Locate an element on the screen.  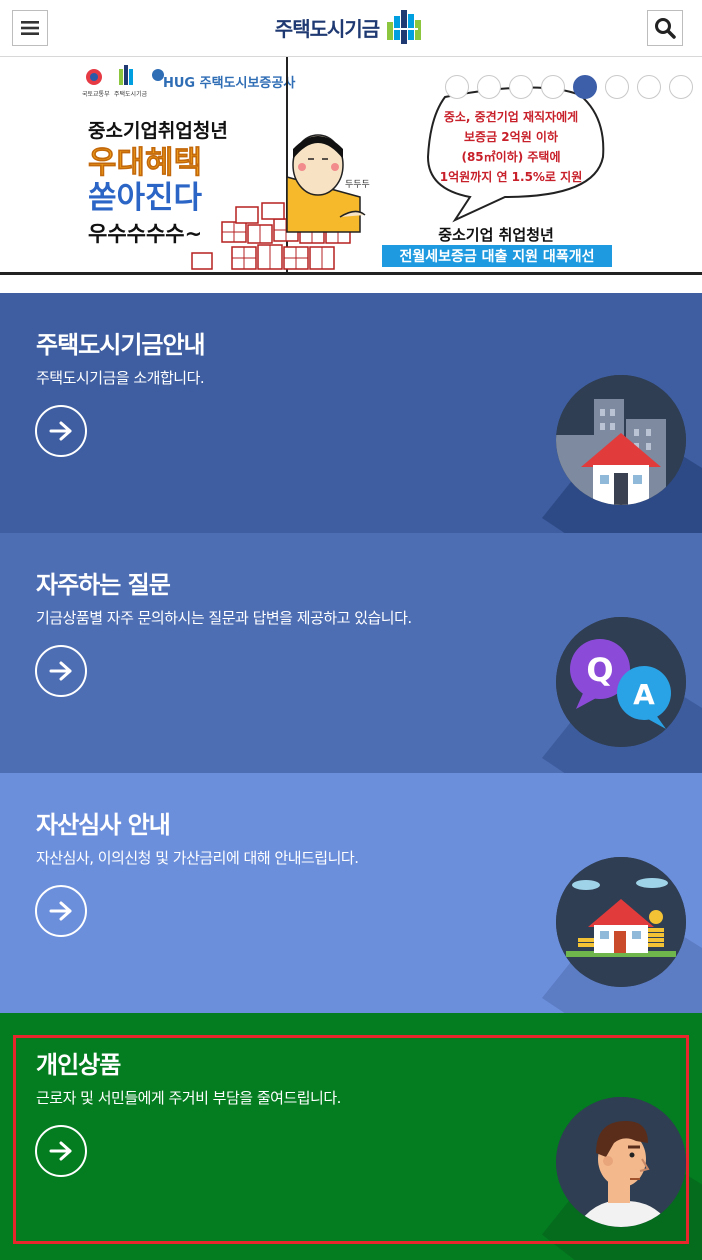
house-coins-icon is located at coordinates (621, 922).